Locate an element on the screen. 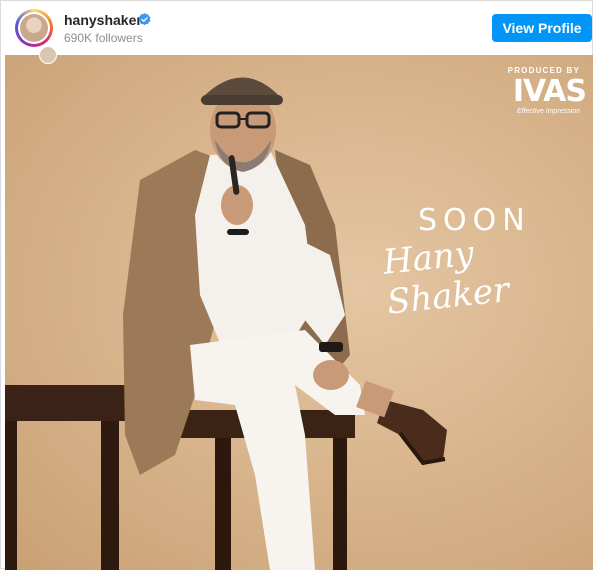  avatar-image is located at coordinates (34, 28).